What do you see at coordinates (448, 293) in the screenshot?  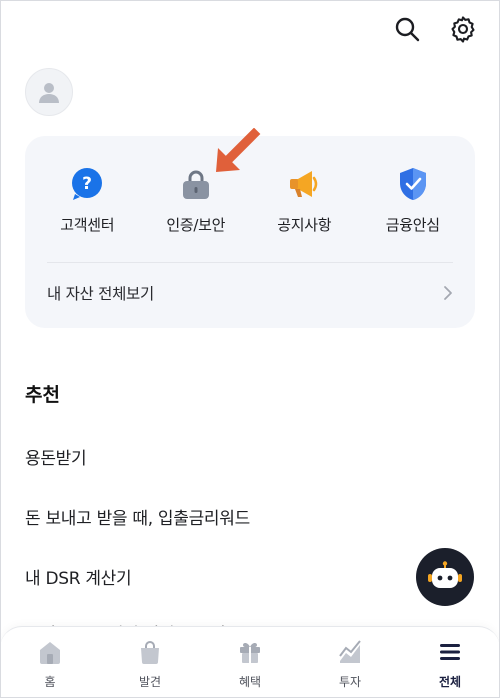 I see `chevron-right-icon` at bounding box center [448, 293].